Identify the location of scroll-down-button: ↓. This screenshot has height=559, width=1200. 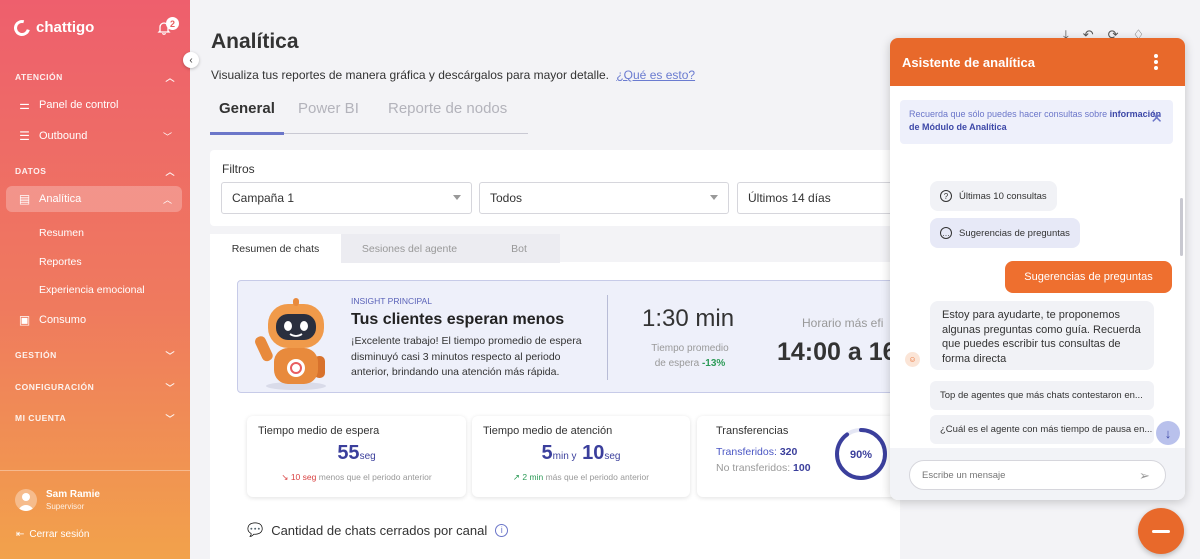
(1168, 433).